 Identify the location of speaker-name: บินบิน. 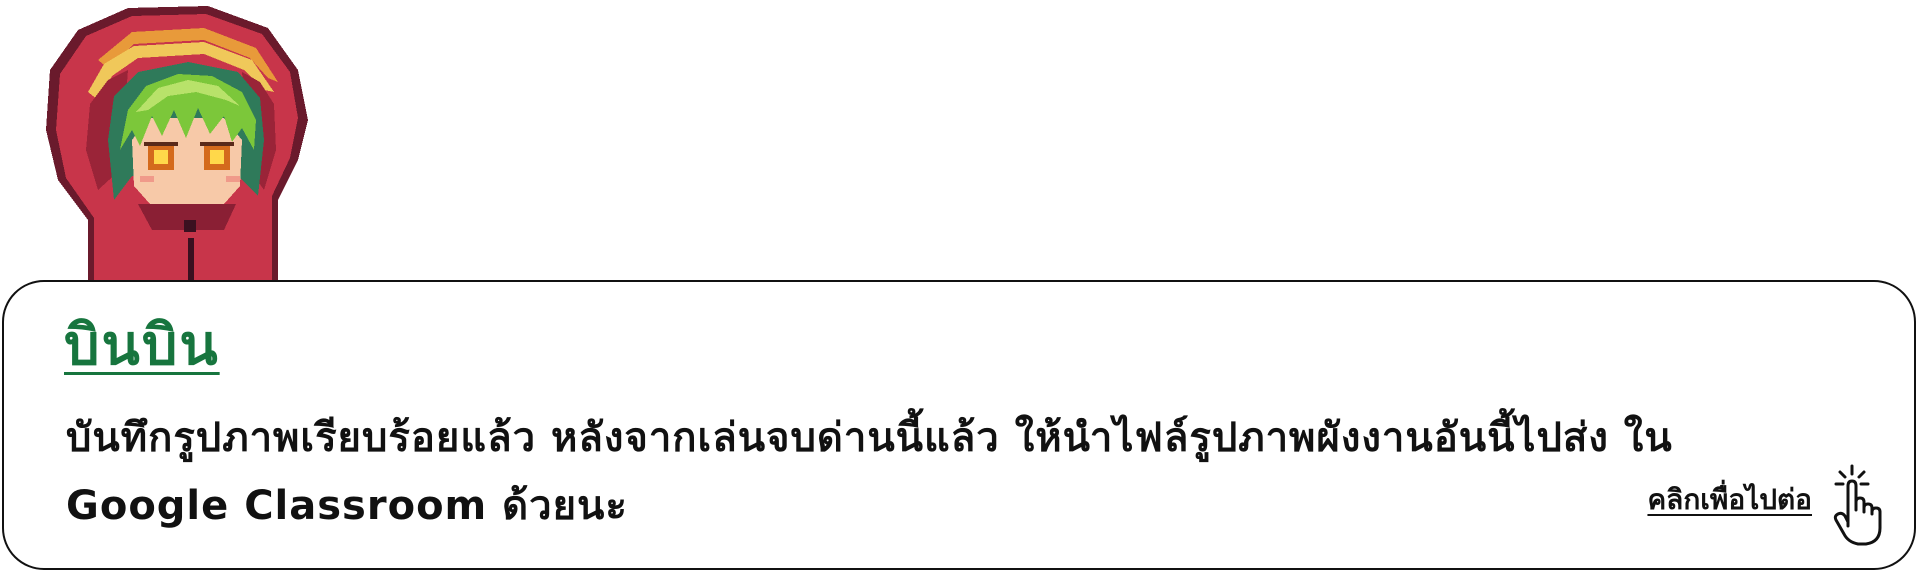
(142, 345).